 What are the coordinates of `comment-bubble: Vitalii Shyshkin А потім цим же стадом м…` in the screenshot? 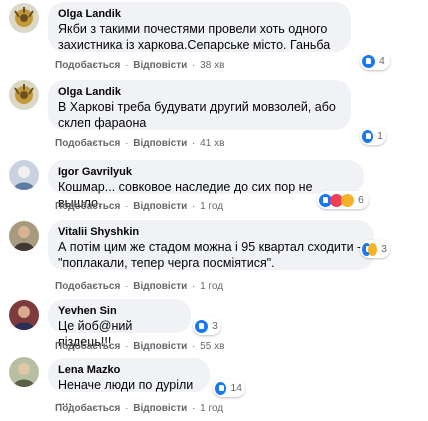 It's located at (211, 245).